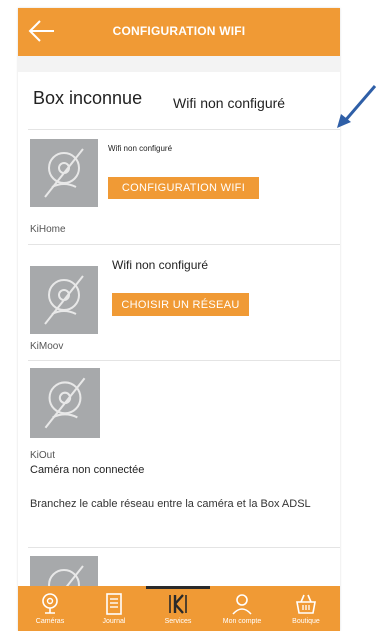 Image resolution: width=381 pixels, height=631 pixels. Describe the element at coordinates (114, 621) in the screenshot. I see `nav-label: Journal` at that location.